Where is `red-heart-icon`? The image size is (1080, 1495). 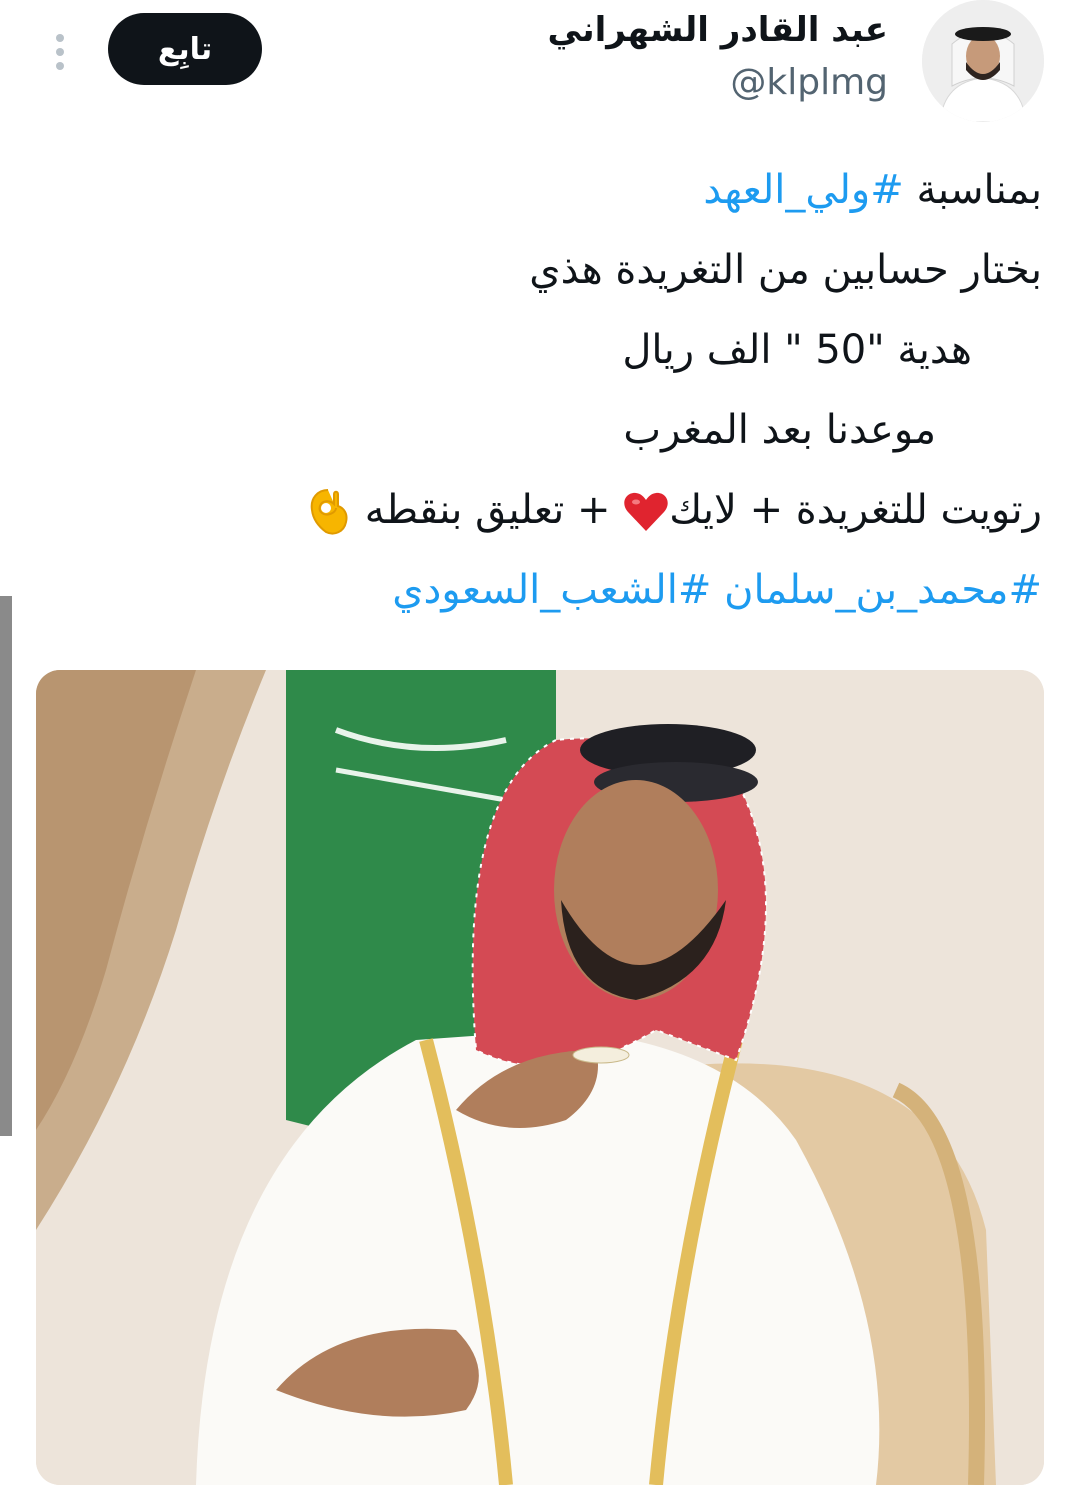
red-heart-icon is located at coordinates (646, 511).